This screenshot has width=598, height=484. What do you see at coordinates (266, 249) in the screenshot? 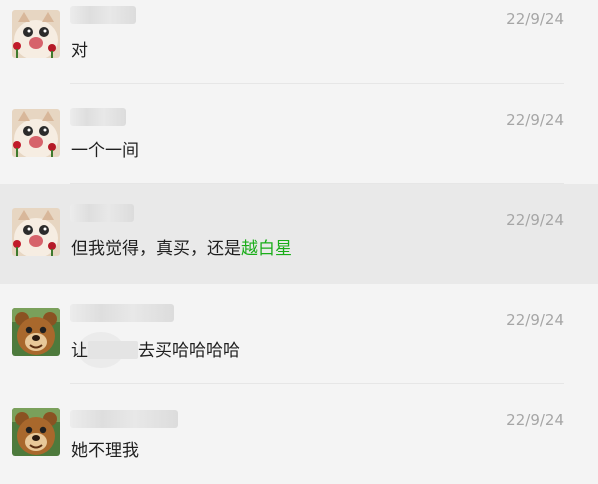
I see `message-link: 越白星` at bounding box center [266, 249].